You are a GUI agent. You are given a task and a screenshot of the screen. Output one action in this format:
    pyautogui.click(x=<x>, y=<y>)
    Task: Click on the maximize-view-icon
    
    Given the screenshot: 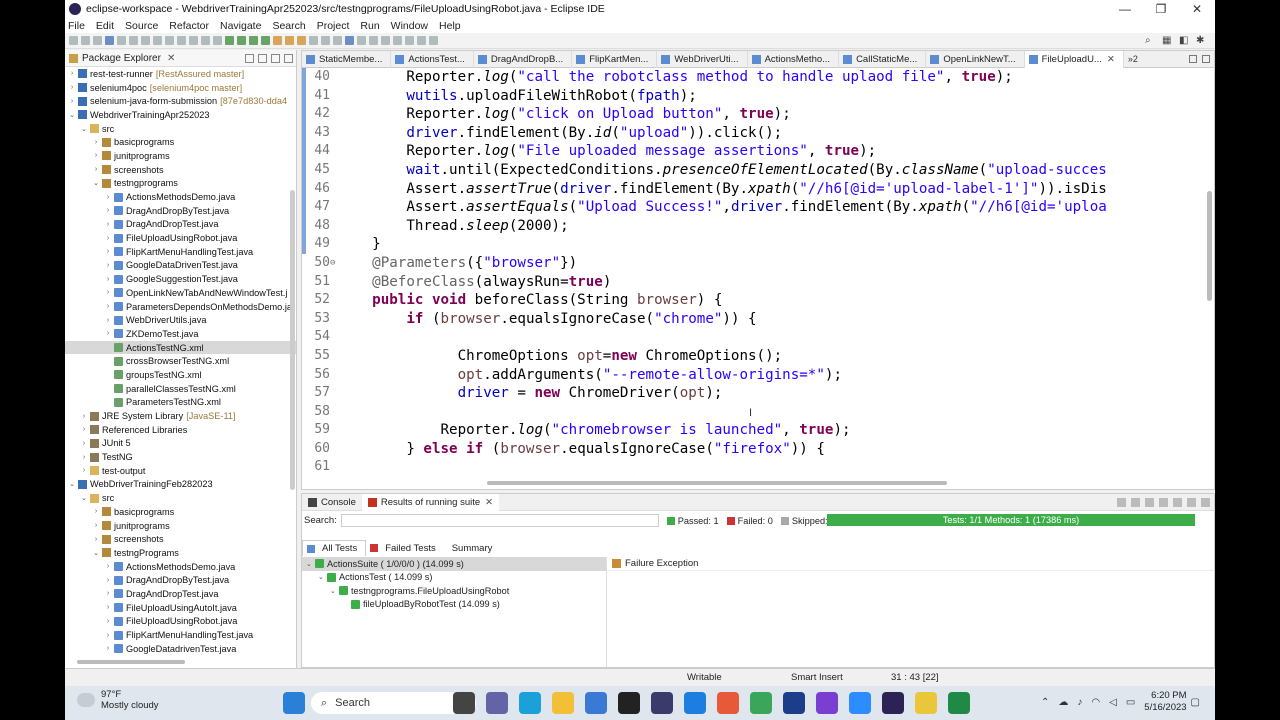 What is the action you would take?
    pyautogui.click(x=1205, y=502)
    